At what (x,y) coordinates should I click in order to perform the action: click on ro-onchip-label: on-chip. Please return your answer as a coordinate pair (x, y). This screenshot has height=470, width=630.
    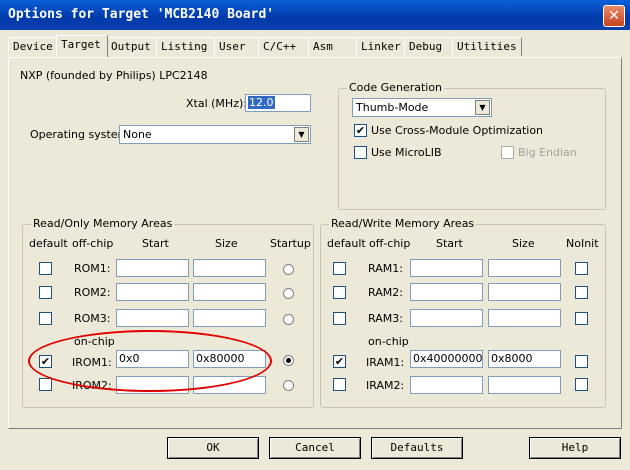
    Looking at the image, I should click on (94, 341).